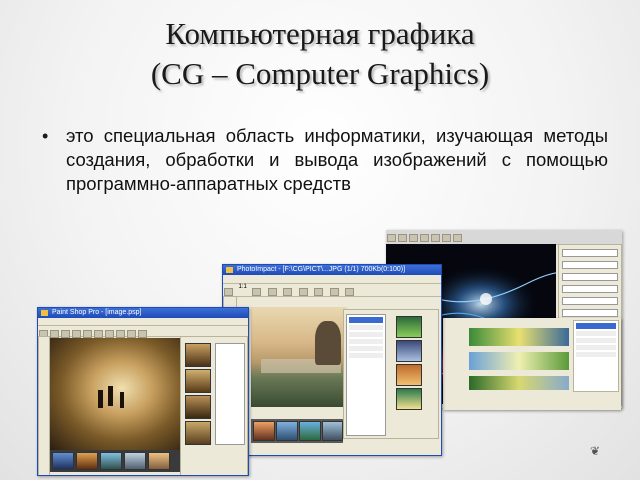 The image size is (640, 480). I want to click on fractal-toolbar, so click(504, 237).